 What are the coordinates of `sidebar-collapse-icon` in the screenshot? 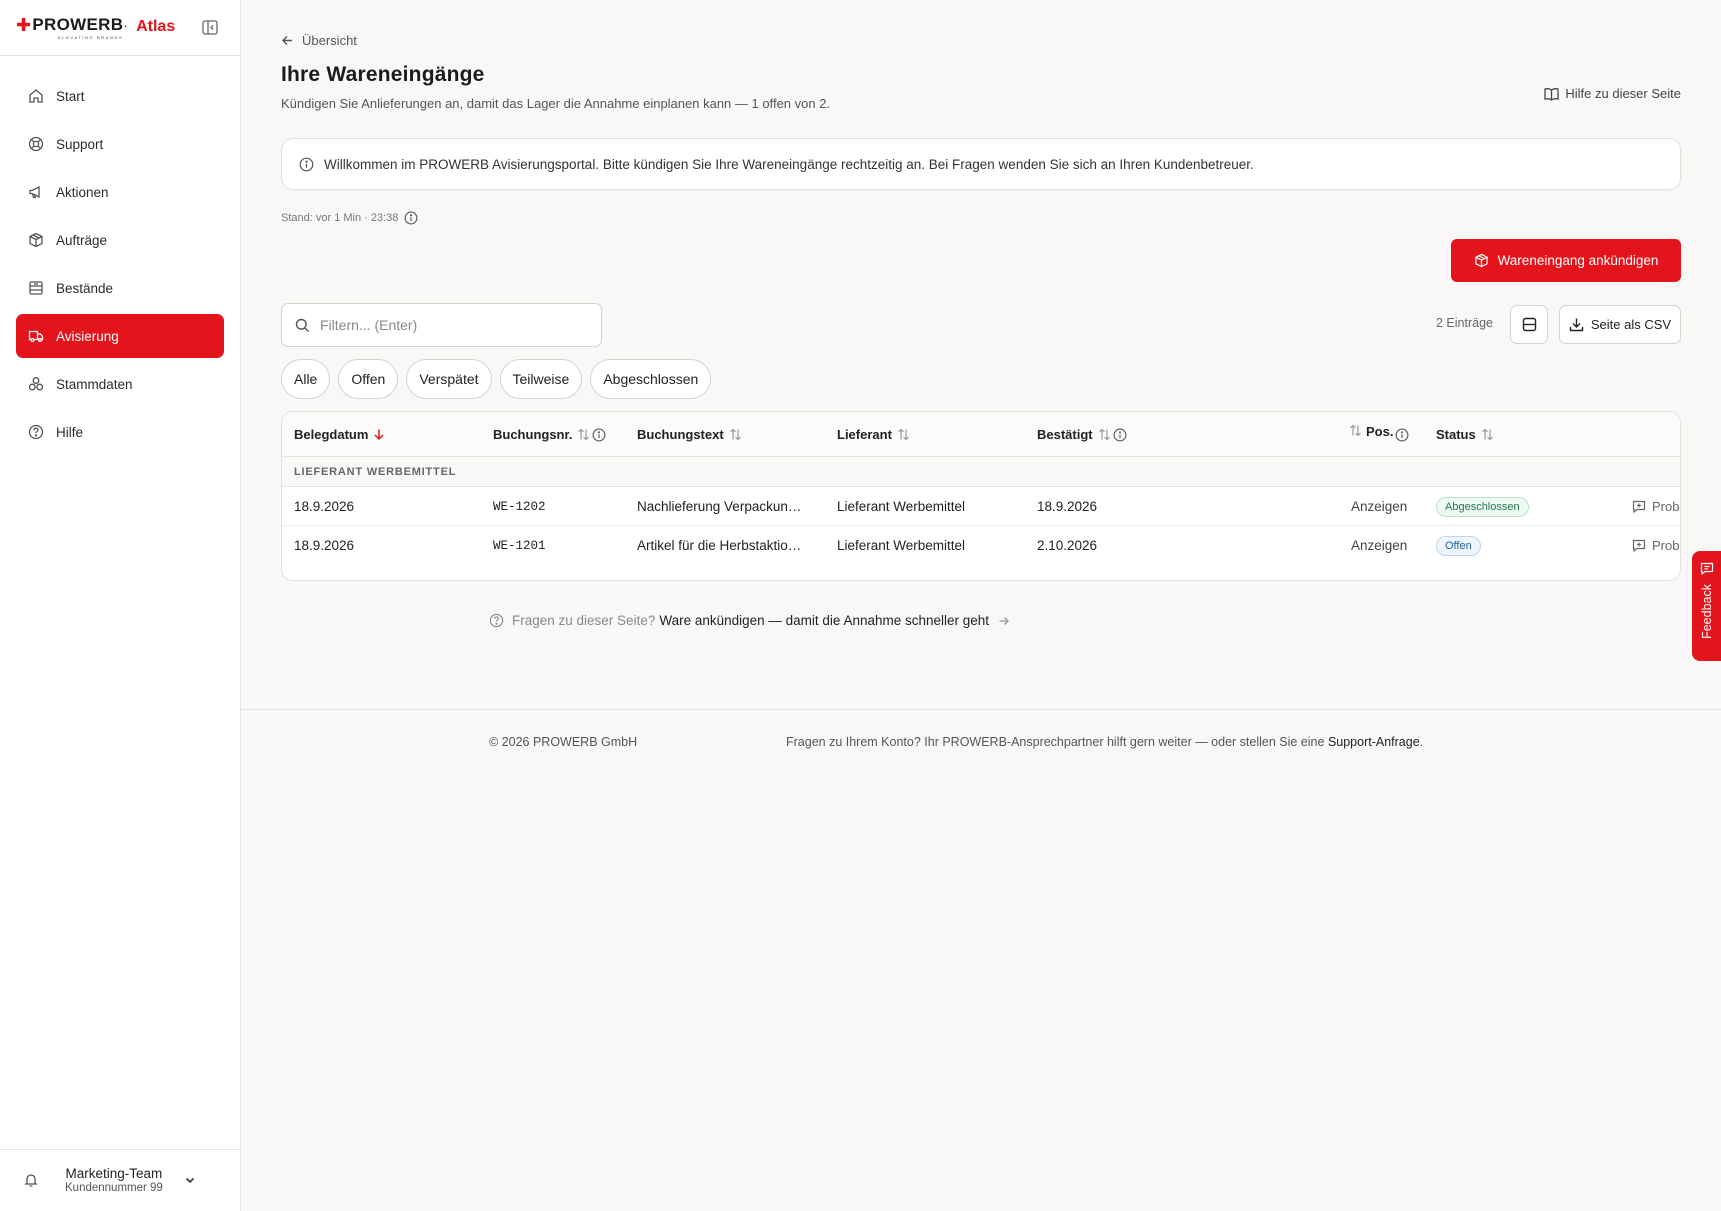 It's located at (210, 27).